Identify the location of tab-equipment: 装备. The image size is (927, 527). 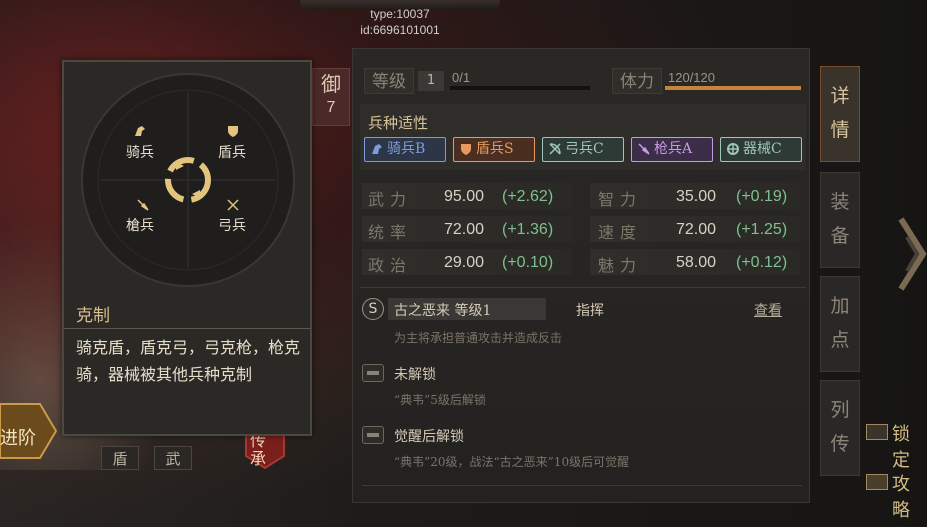
(840, 220).